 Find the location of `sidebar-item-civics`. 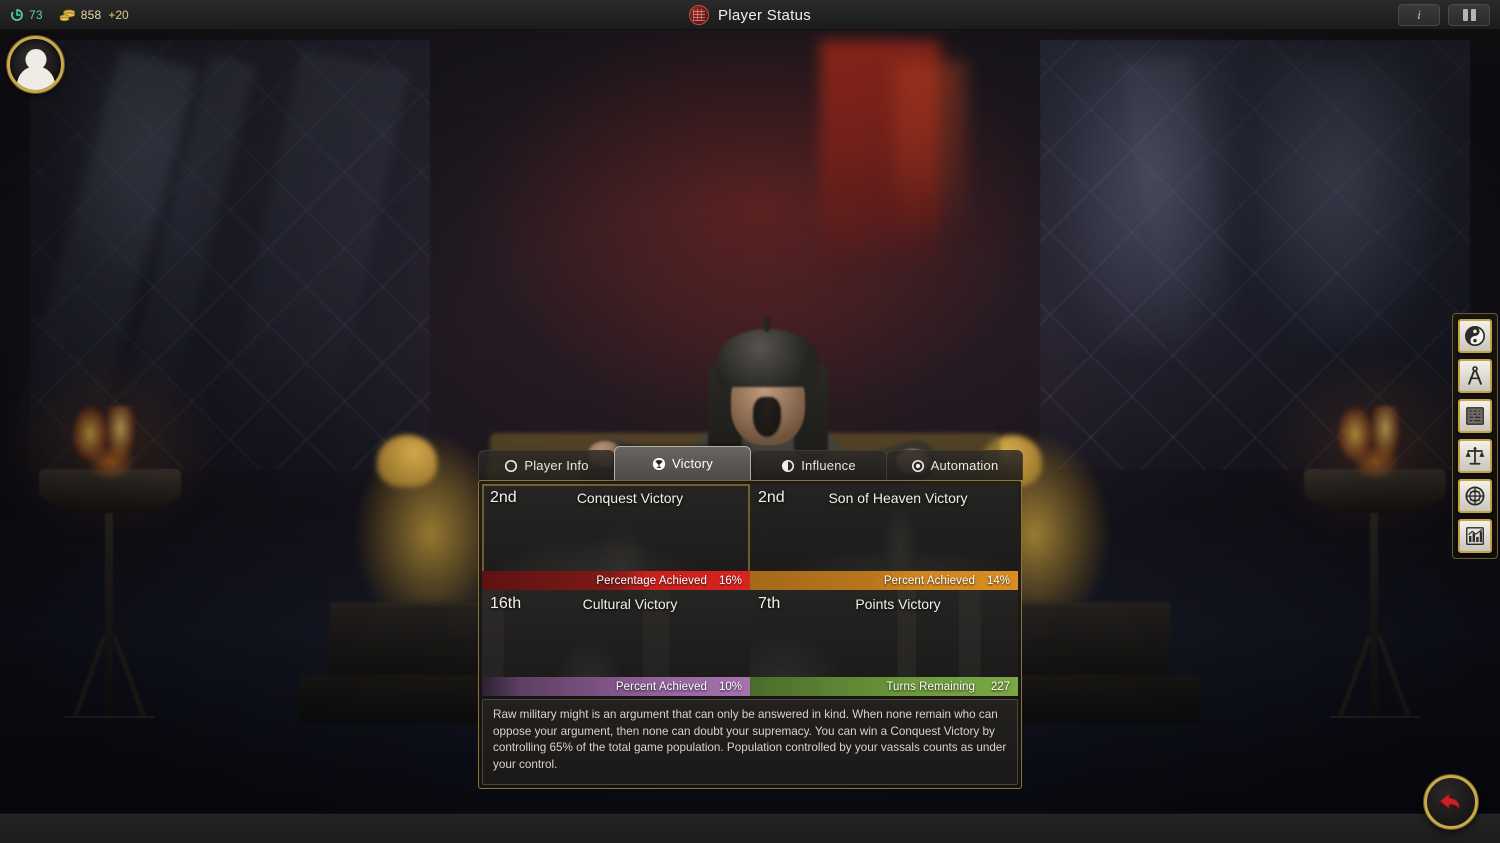

sidebar-item-civics is located at coordinates (1475, 416).